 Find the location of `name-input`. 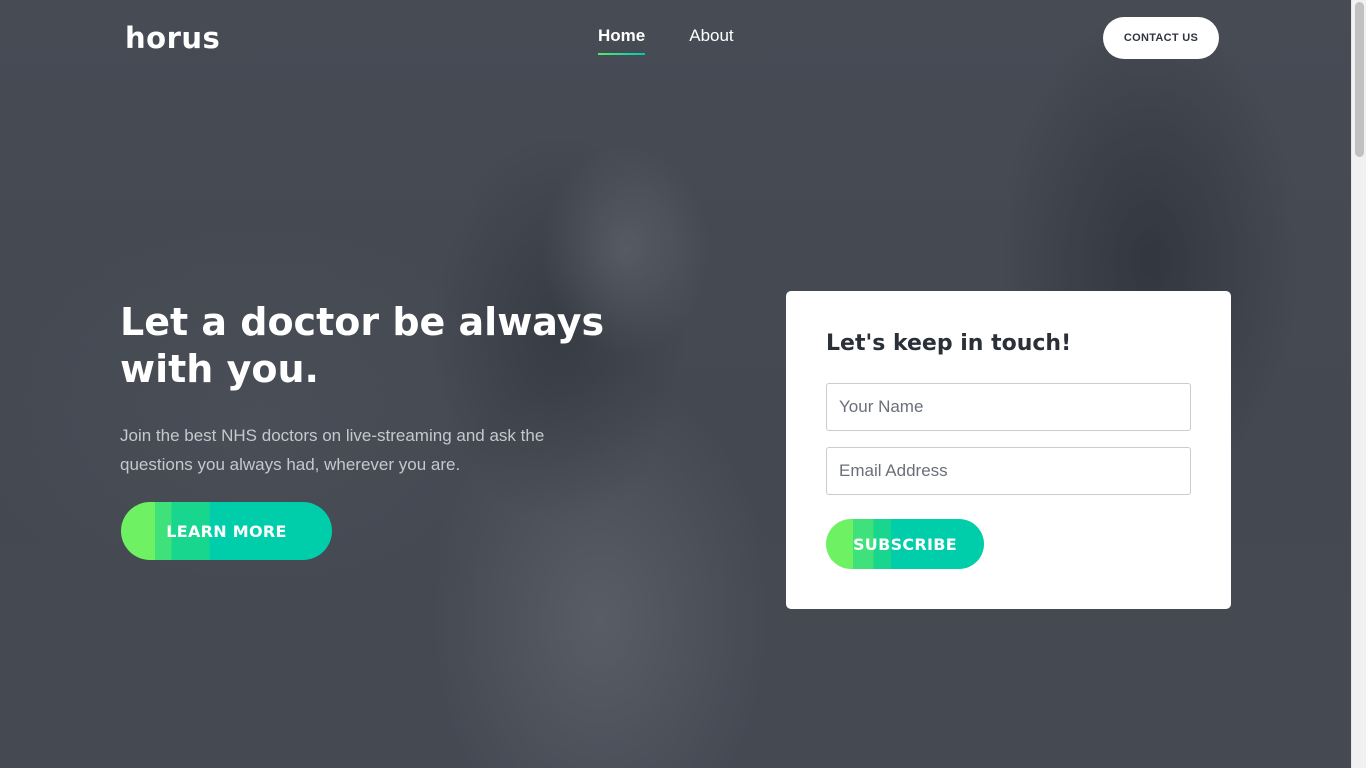

name-input is located at coordinates (1008, 407).